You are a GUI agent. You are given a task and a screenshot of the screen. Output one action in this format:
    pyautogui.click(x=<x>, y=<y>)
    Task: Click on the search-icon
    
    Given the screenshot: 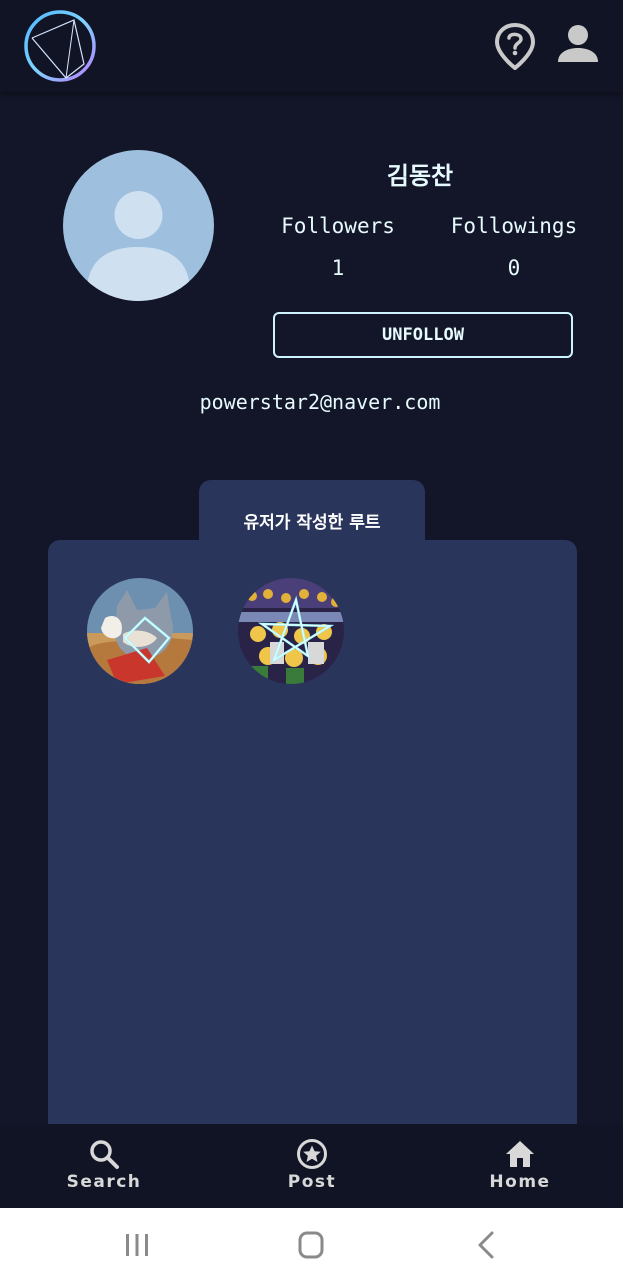 What is the action you would take?
    pyautogui.click(x=104, y=1154)
    